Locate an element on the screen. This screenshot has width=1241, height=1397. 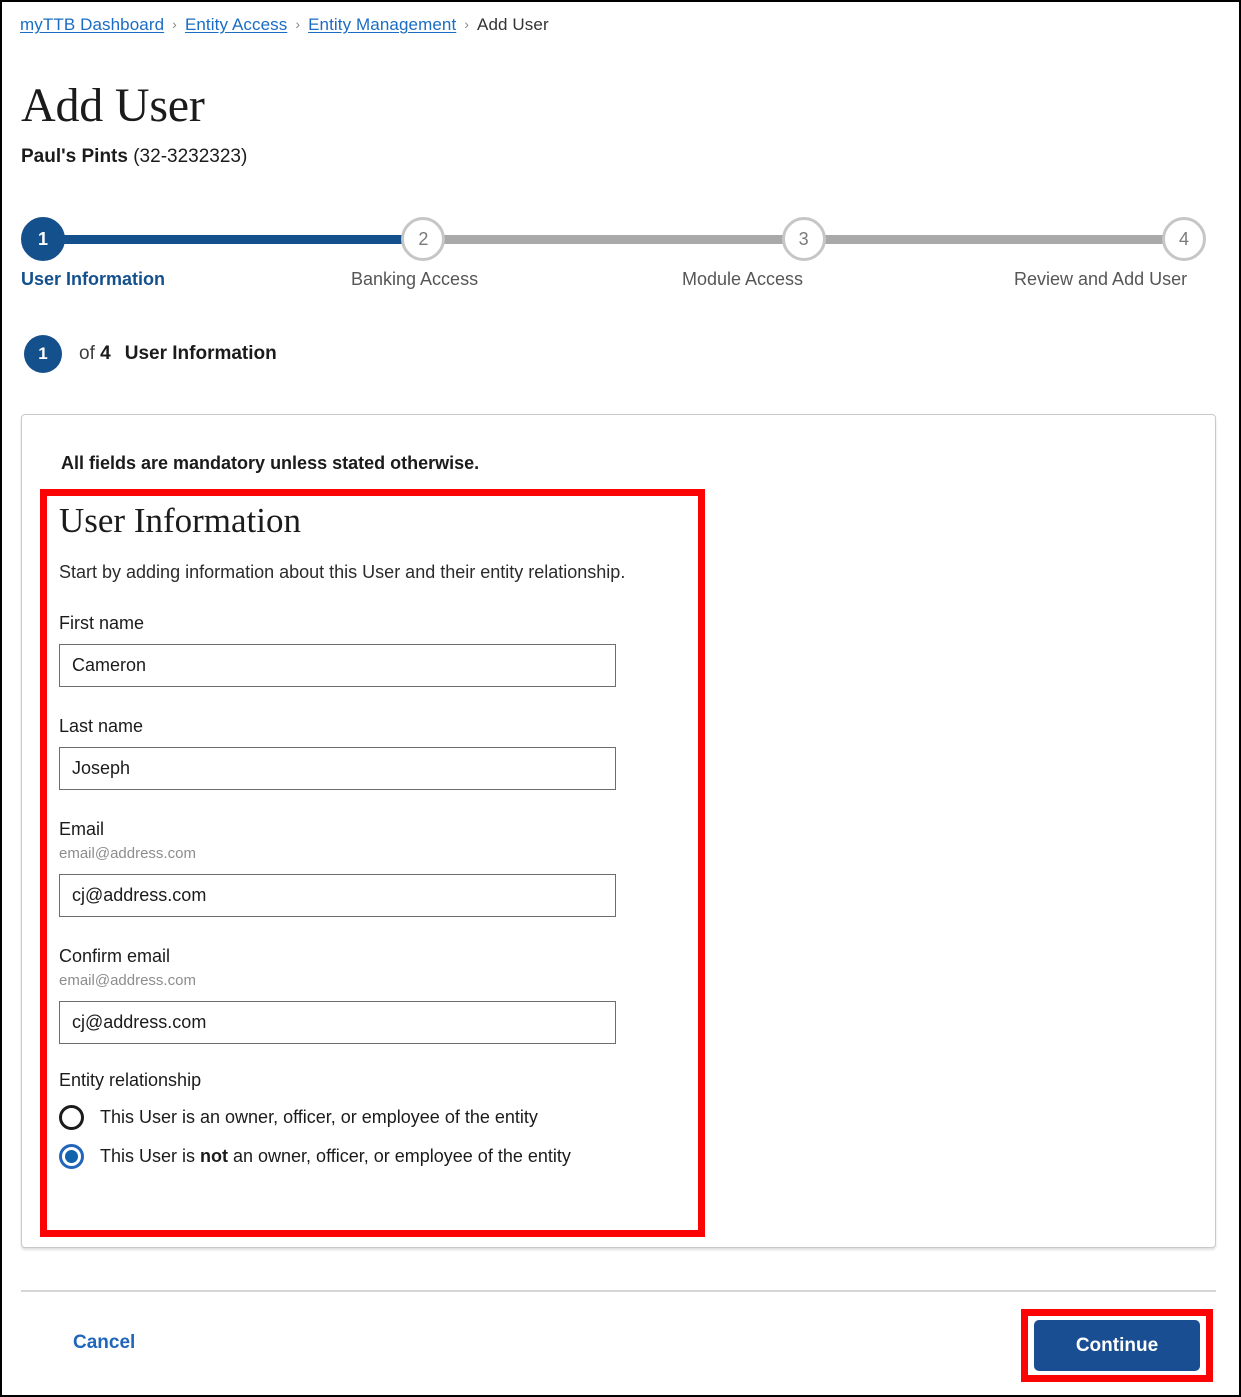
field-first-name: First name is located at coordinates (374, 649).